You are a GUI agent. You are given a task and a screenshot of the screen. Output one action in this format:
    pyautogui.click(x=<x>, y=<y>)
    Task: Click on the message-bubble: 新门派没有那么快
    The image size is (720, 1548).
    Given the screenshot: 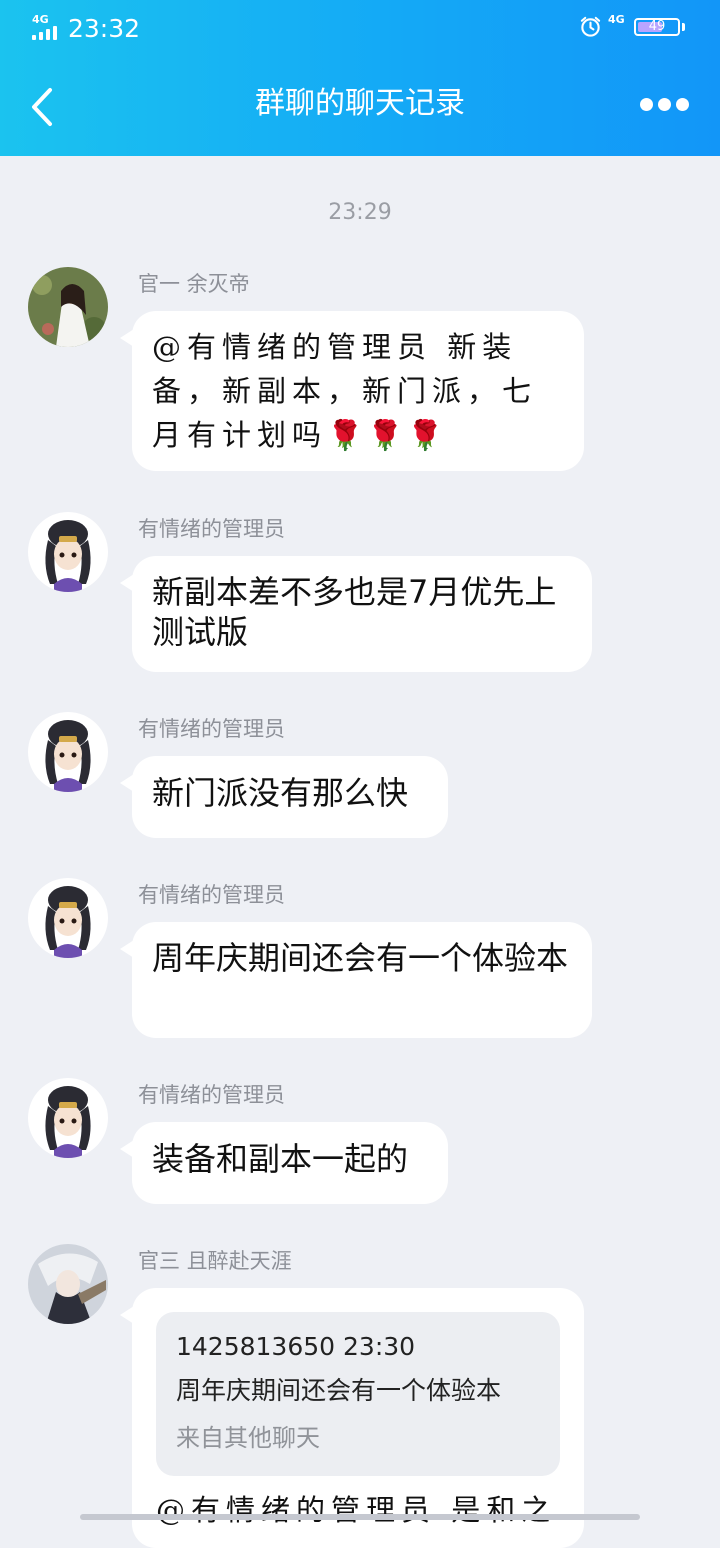 What is the action you would take?
    pyautogui.click(x=284, y=797)
    